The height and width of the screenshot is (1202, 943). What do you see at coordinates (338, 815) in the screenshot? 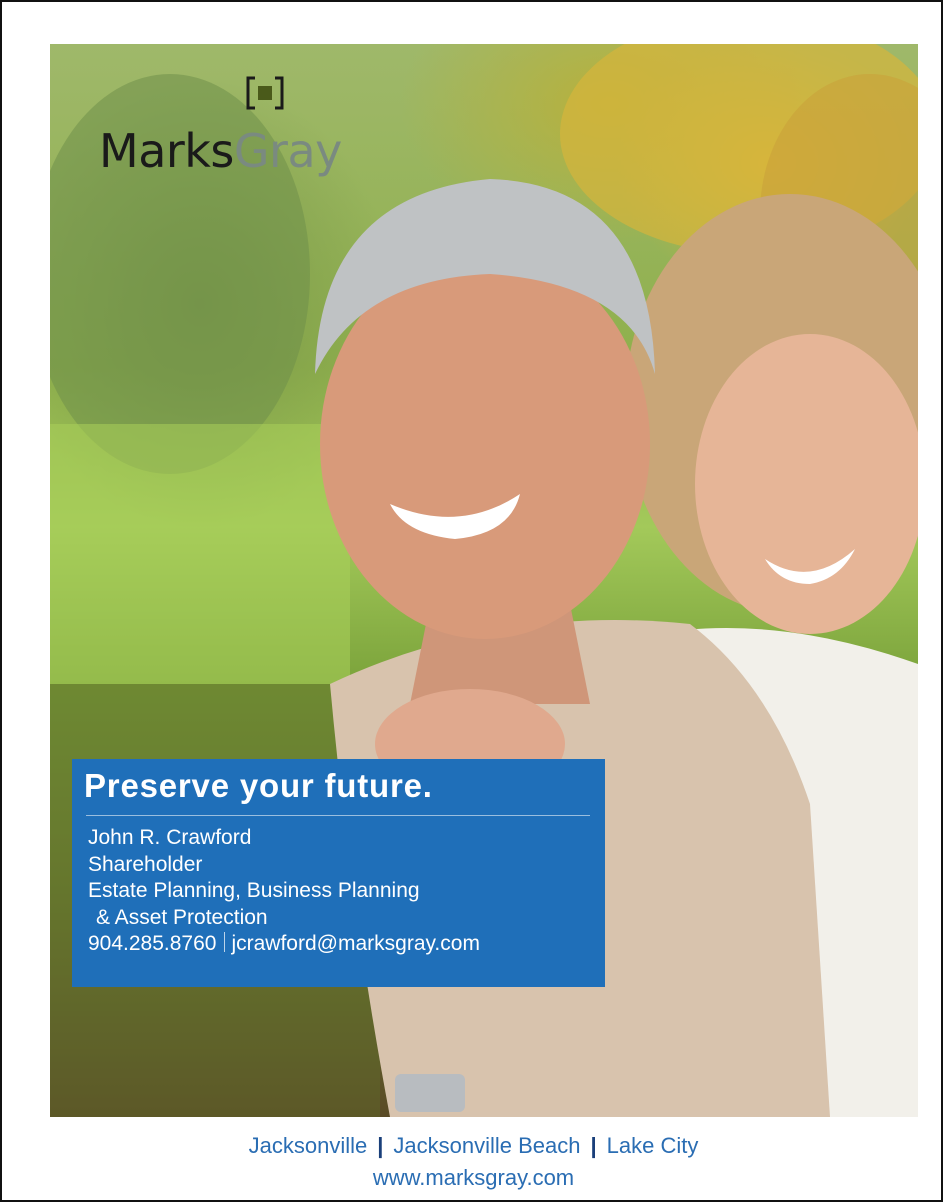
I see `divider` at bounding box center [338, 815].